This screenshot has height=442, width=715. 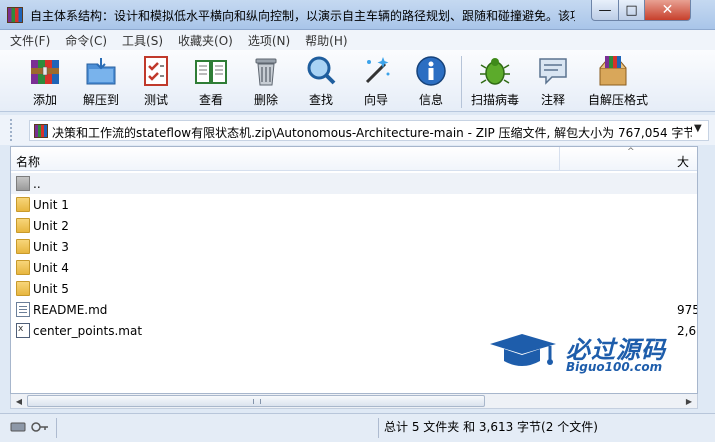 I want to click on sfx-button: 自解压格式, so click(x=618, y=82).